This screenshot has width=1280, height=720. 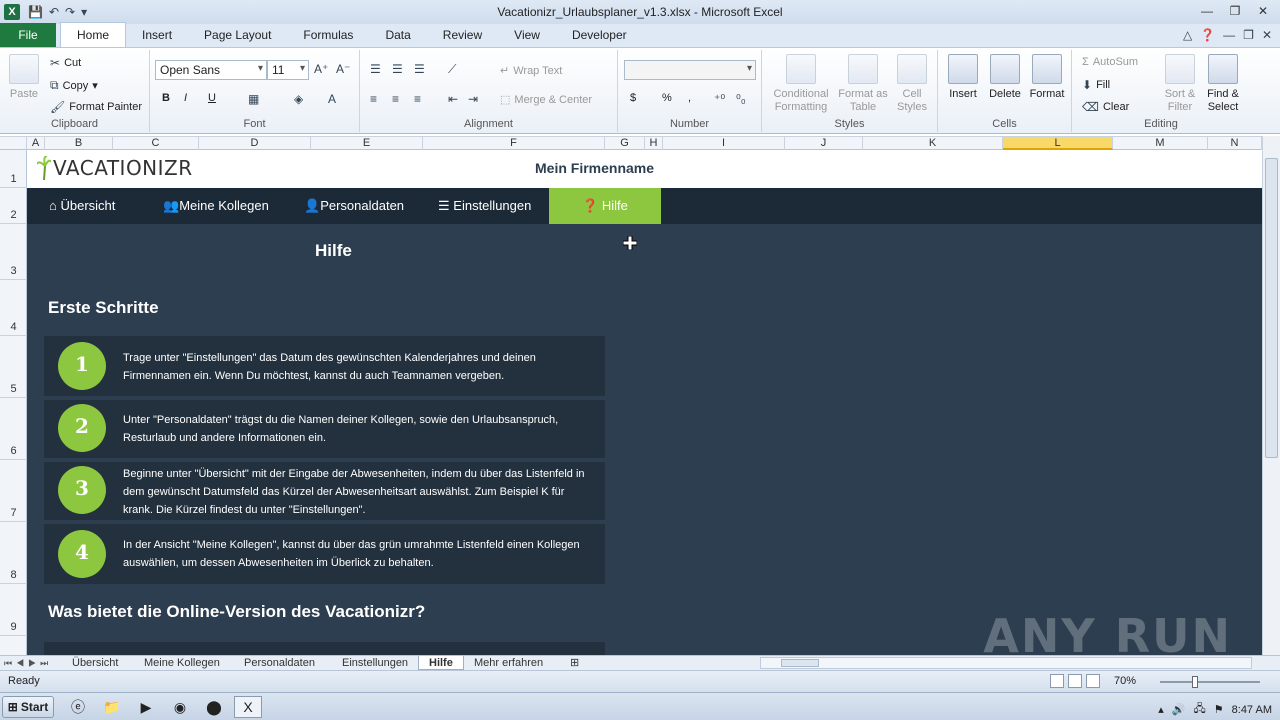 What do you see at coordinates (1210, 682) in the screenshot?
I see `zoom-slider` at bounding box center [1210, 682].